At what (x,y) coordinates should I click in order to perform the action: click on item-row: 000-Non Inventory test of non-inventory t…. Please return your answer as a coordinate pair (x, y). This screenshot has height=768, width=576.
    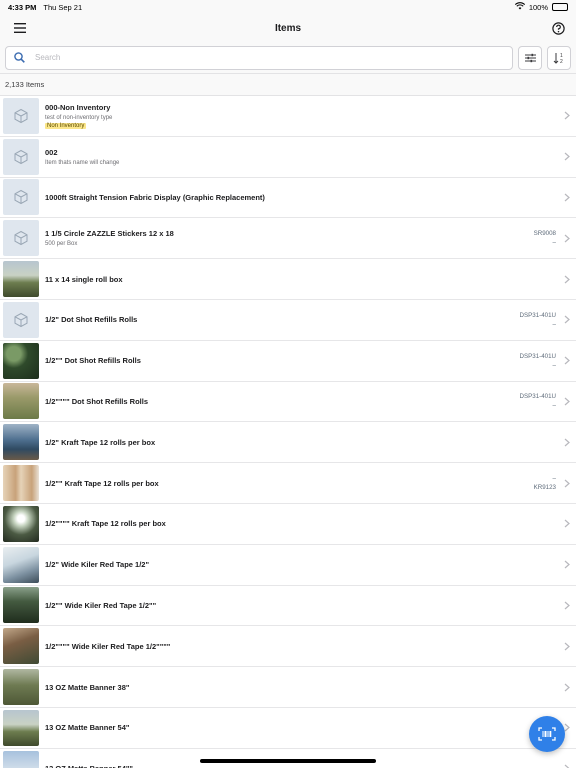
    Looking at the image, I should click on (288, 116).